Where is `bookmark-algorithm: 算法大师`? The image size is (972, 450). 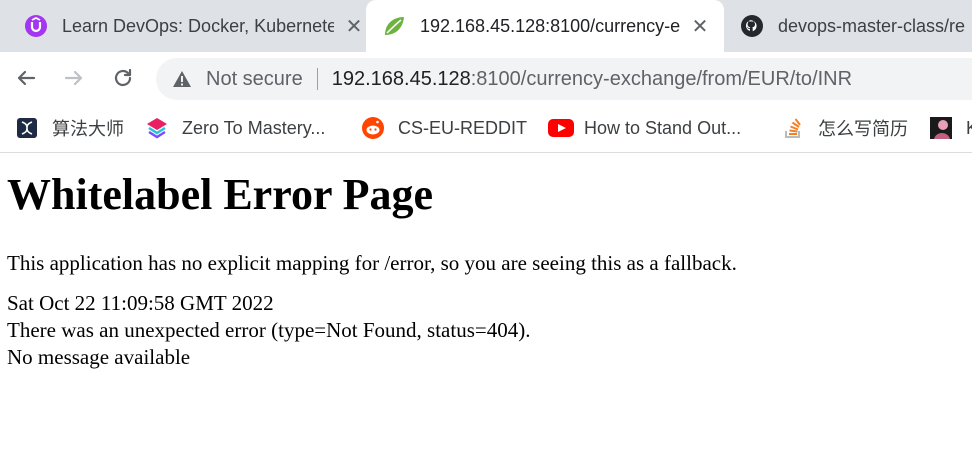
bookmark-algorithm: 算法大师 is located at coordinates (70, 128).